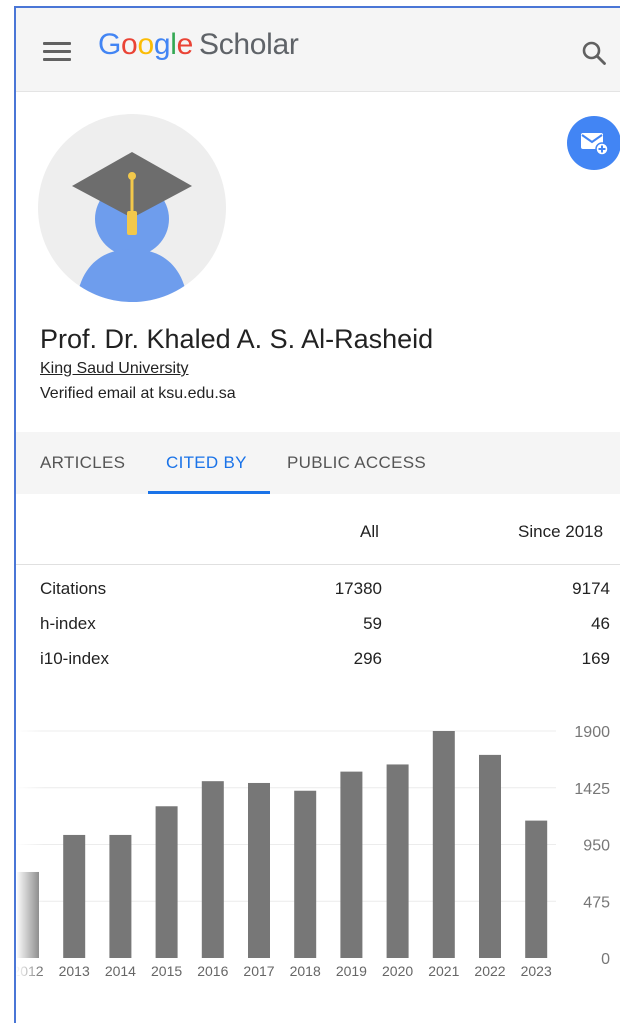 This screenshot has width=620, height=1023. What do you see at coordinates (30, 853) in the screenshot?
I see `scroll-fade-overlay` at bounding box center [30, 853].